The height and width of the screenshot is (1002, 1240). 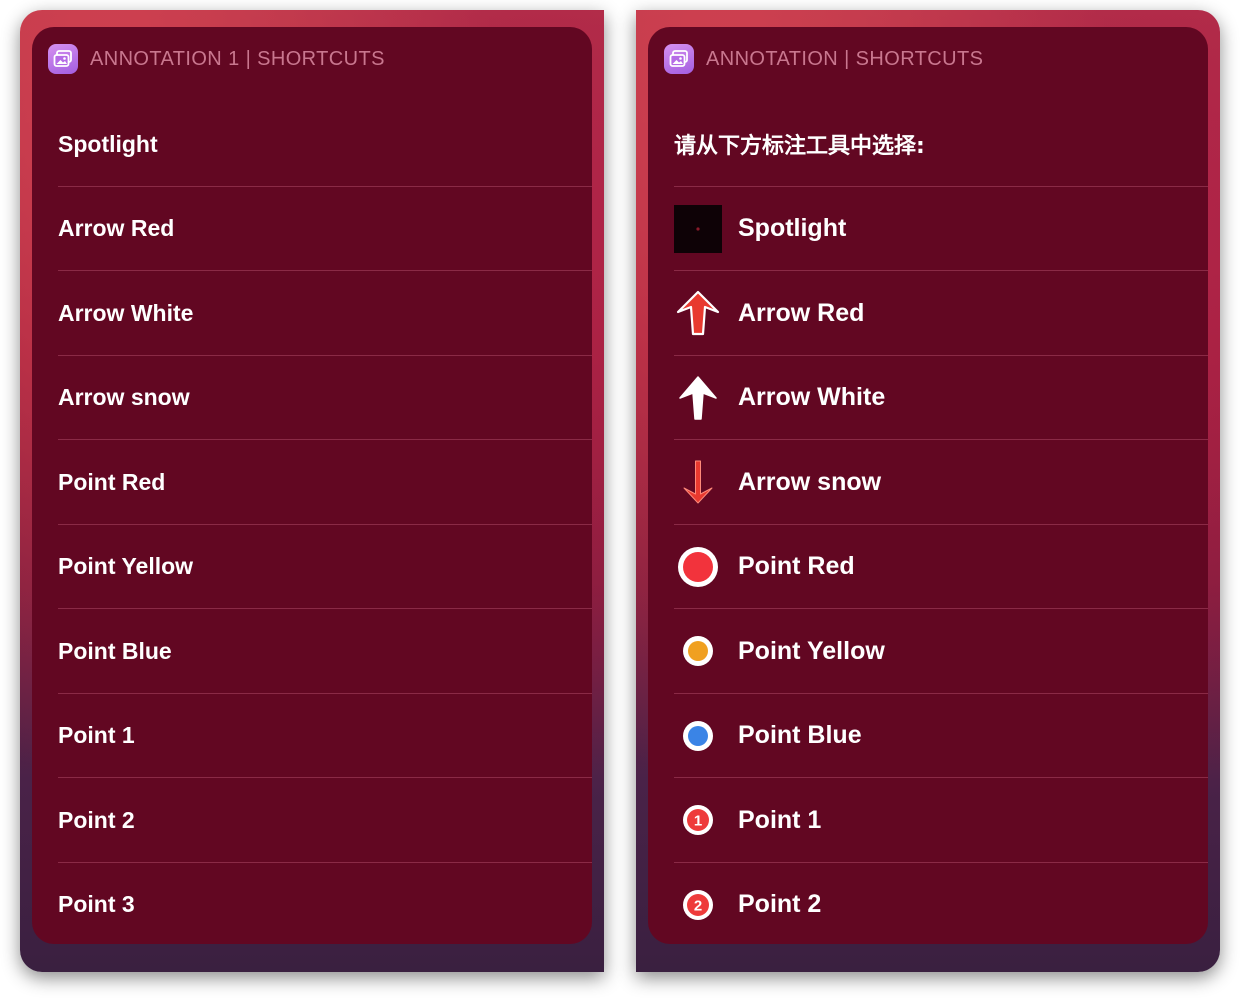 I want to click on point-badge-number: 2, so click(x=698, y=905).